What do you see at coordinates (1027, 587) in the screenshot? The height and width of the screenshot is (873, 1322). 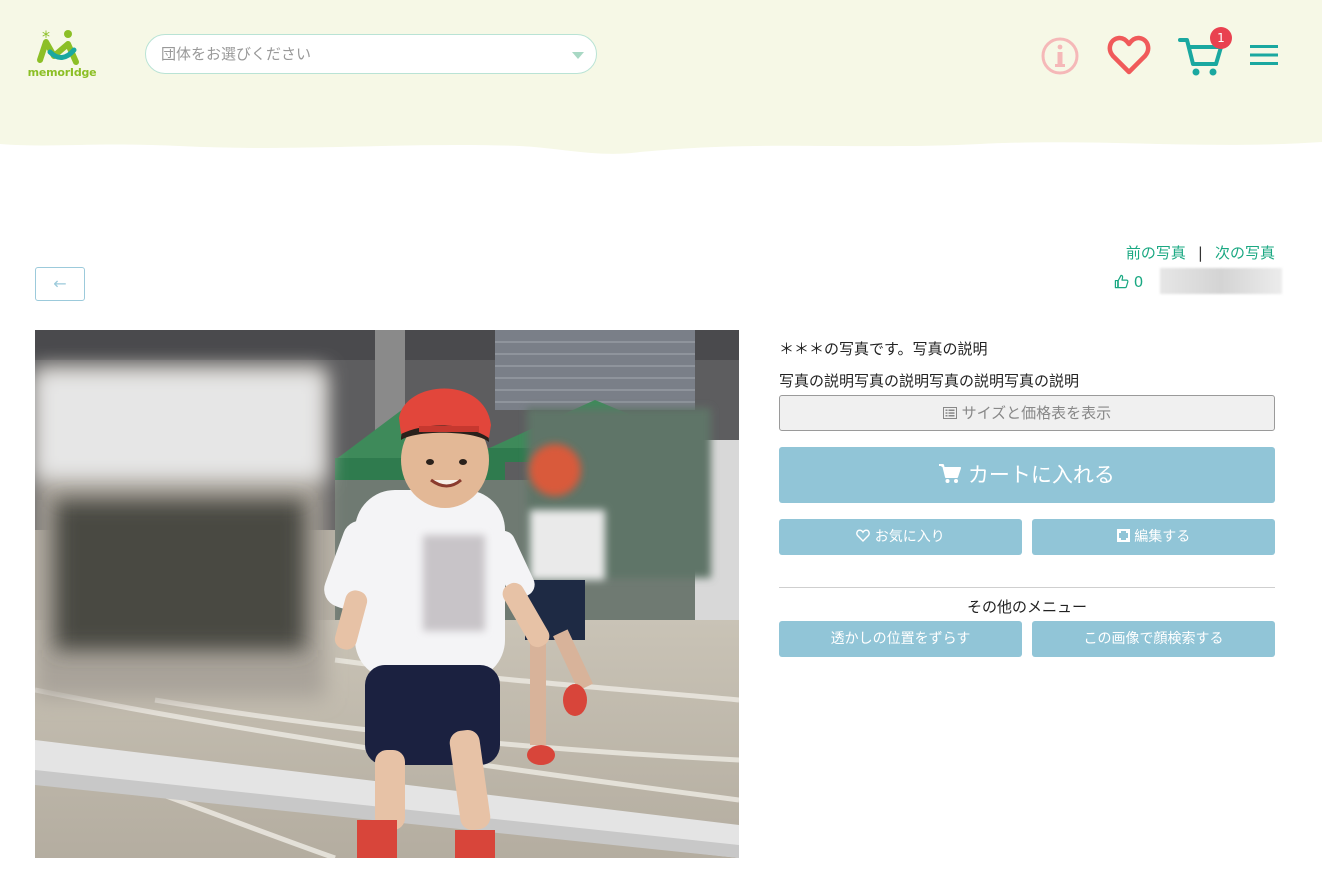 I see `section-divider` at bounding box center [1027, 587].